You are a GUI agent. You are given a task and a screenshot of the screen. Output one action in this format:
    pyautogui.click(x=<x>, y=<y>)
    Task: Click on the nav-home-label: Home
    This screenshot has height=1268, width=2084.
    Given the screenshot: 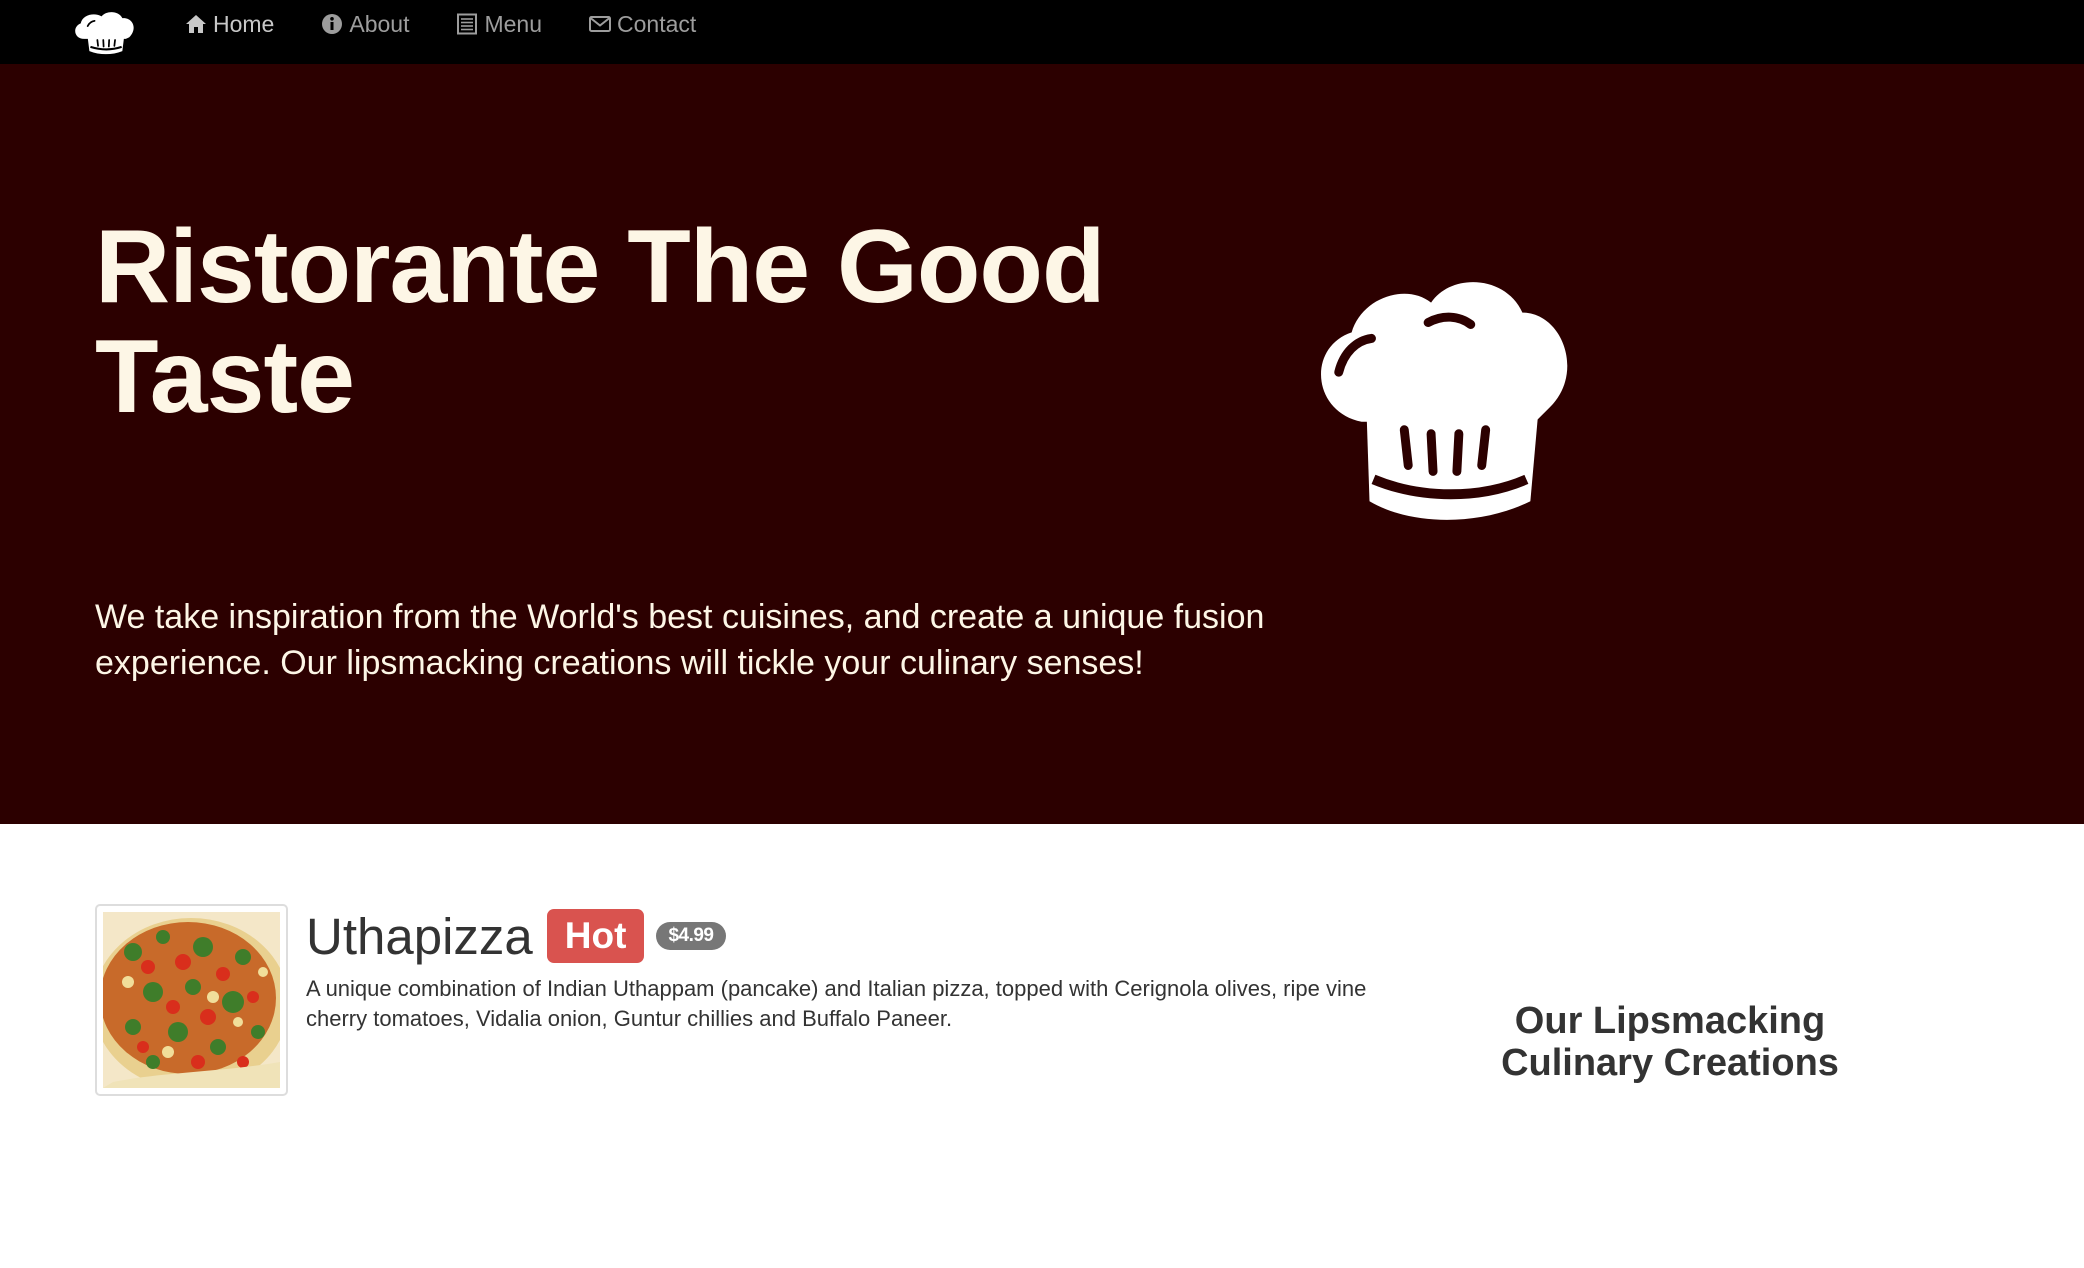 What is the action you would take?
    pyautogui.click(x=244, y=23)
    